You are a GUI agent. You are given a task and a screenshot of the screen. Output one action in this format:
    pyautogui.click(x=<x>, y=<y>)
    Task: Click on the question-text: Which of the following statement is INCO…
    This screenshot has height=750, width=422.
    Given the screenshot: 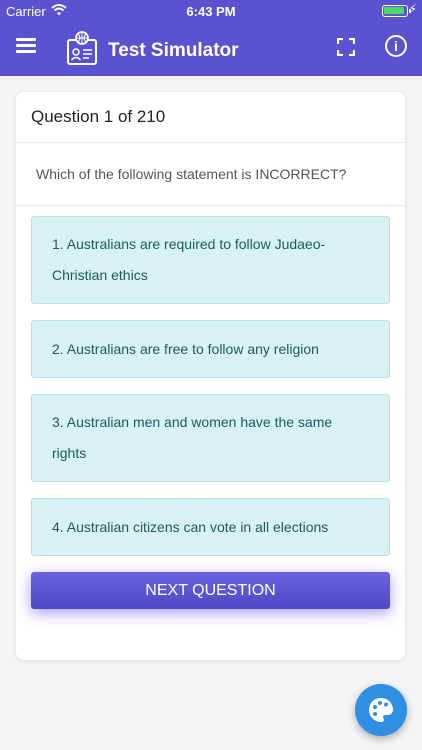 What is the action you would take?
    pyautogui.click(x=210, y=174)
    